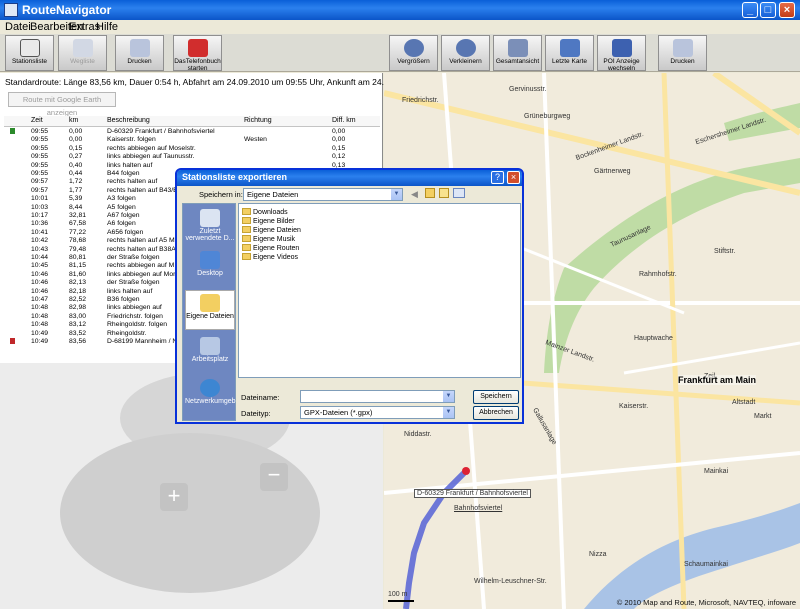 Image resolution: width=800 pixels, height=609 pixels. I want to click on up-folder-icon, so click(430, 193).